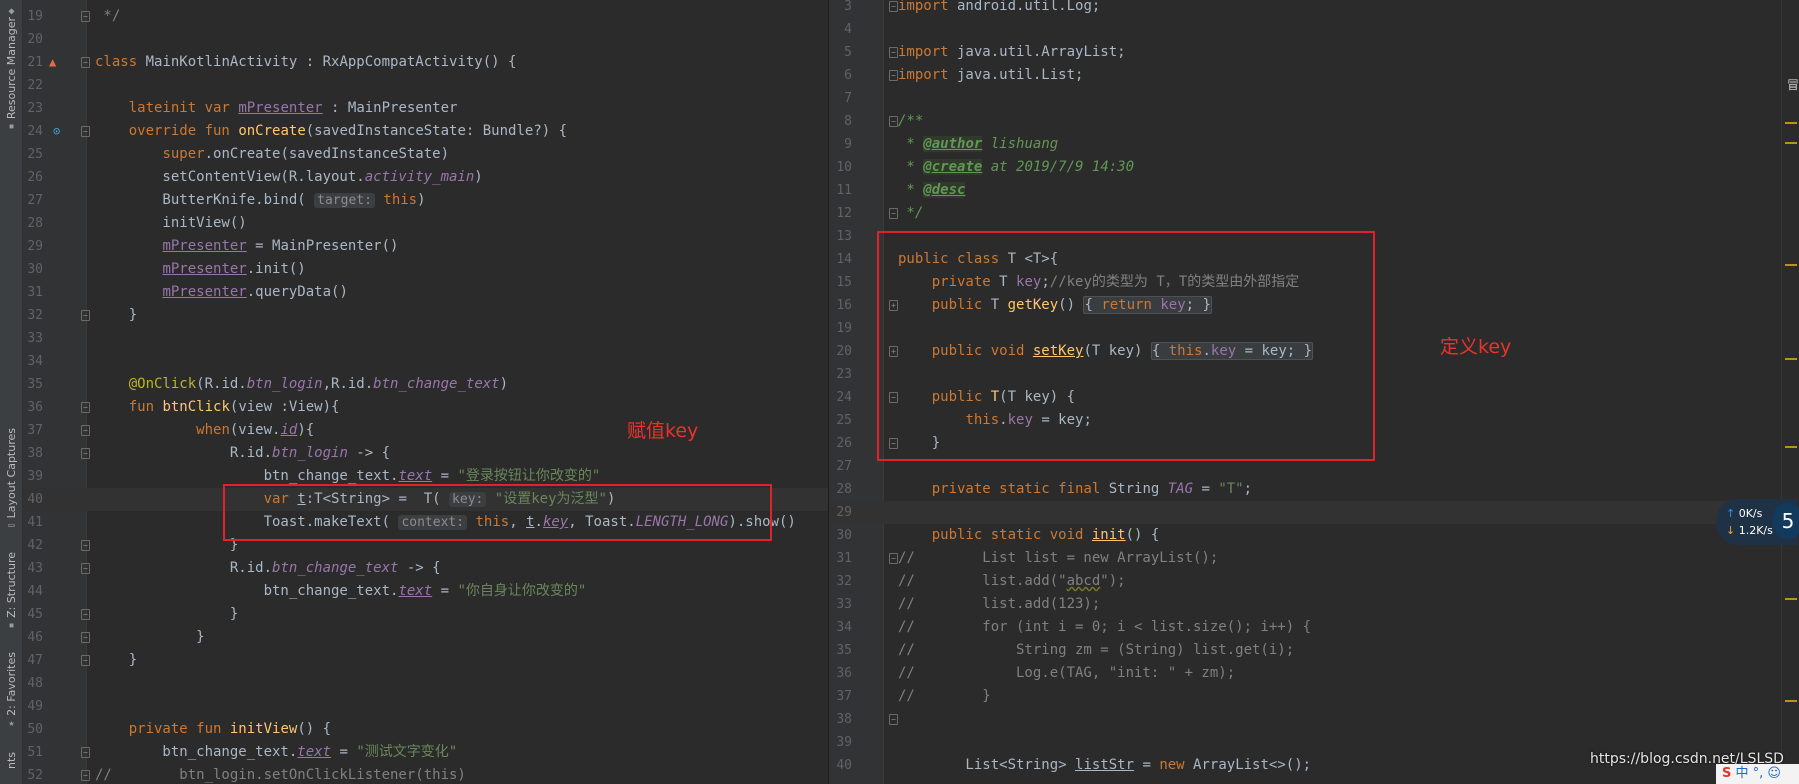  I want to click on code-line: 52 −// btn_login.setOnClickListener(this), so click(425, 774).